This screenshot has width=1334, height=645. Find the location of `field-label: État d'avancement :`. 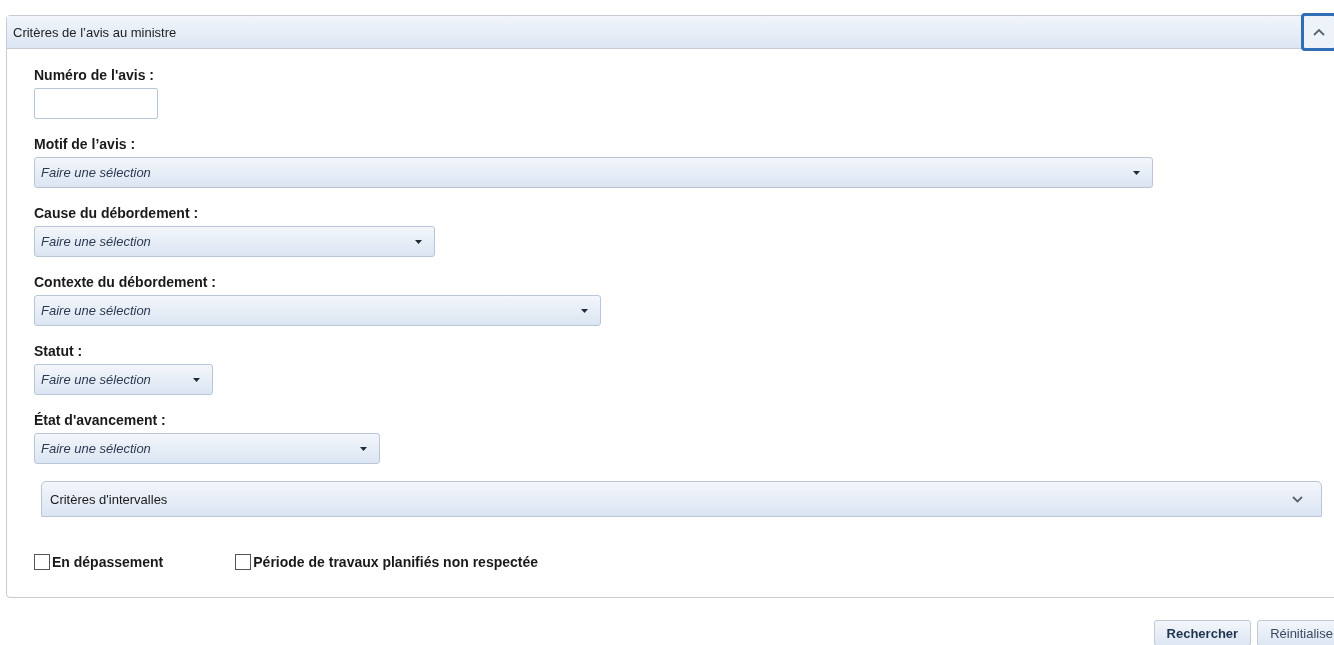

field-label: État d'avancement : is located at coordinates (100, 420).